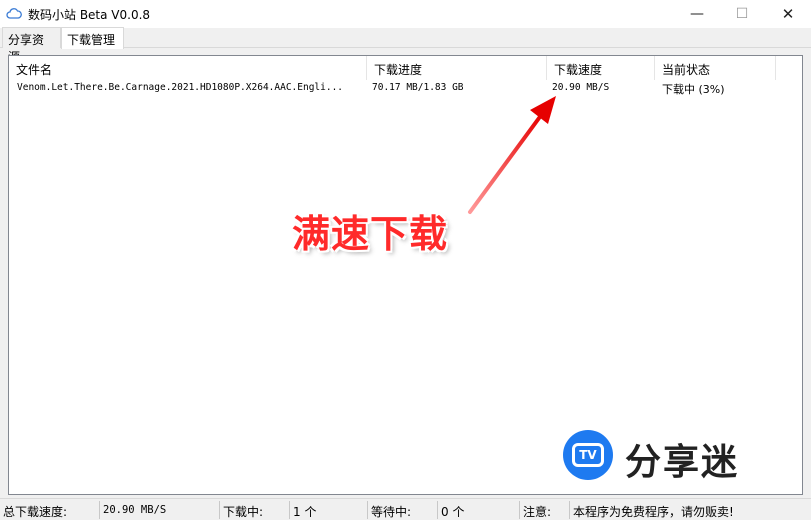 The height and width of the screenshot is (520, 811). Describe the element at coordinates (403, 510) in the screenshot. I see `status-waiting-label: 等待中:` at that location.